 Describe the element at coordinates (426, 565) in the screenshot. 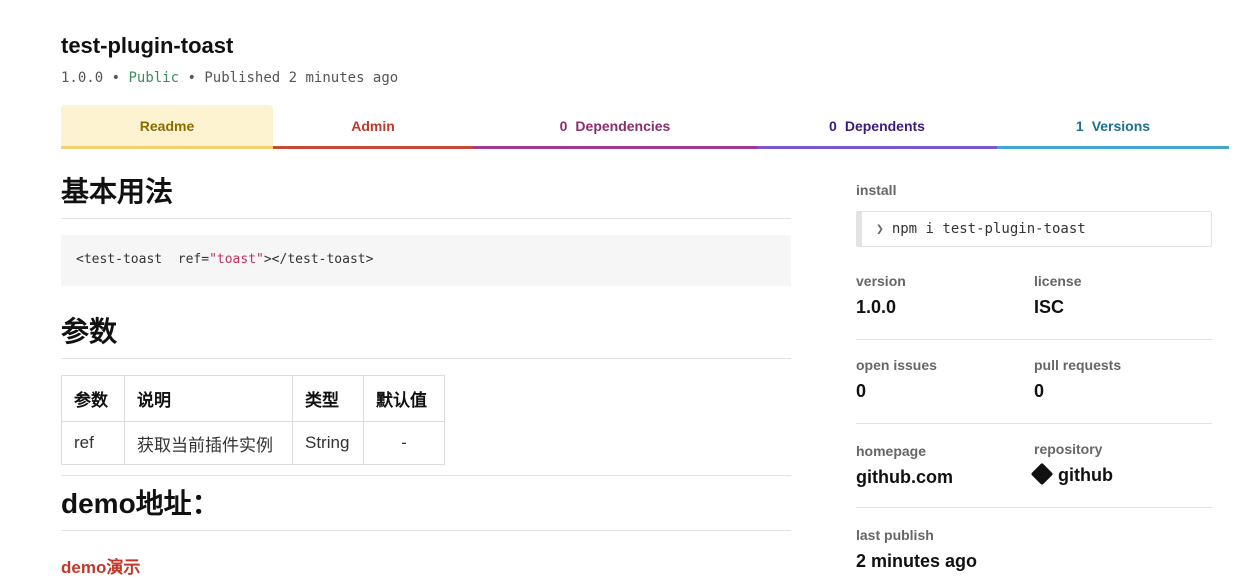

I see `demo-link: demo演示` at that location.